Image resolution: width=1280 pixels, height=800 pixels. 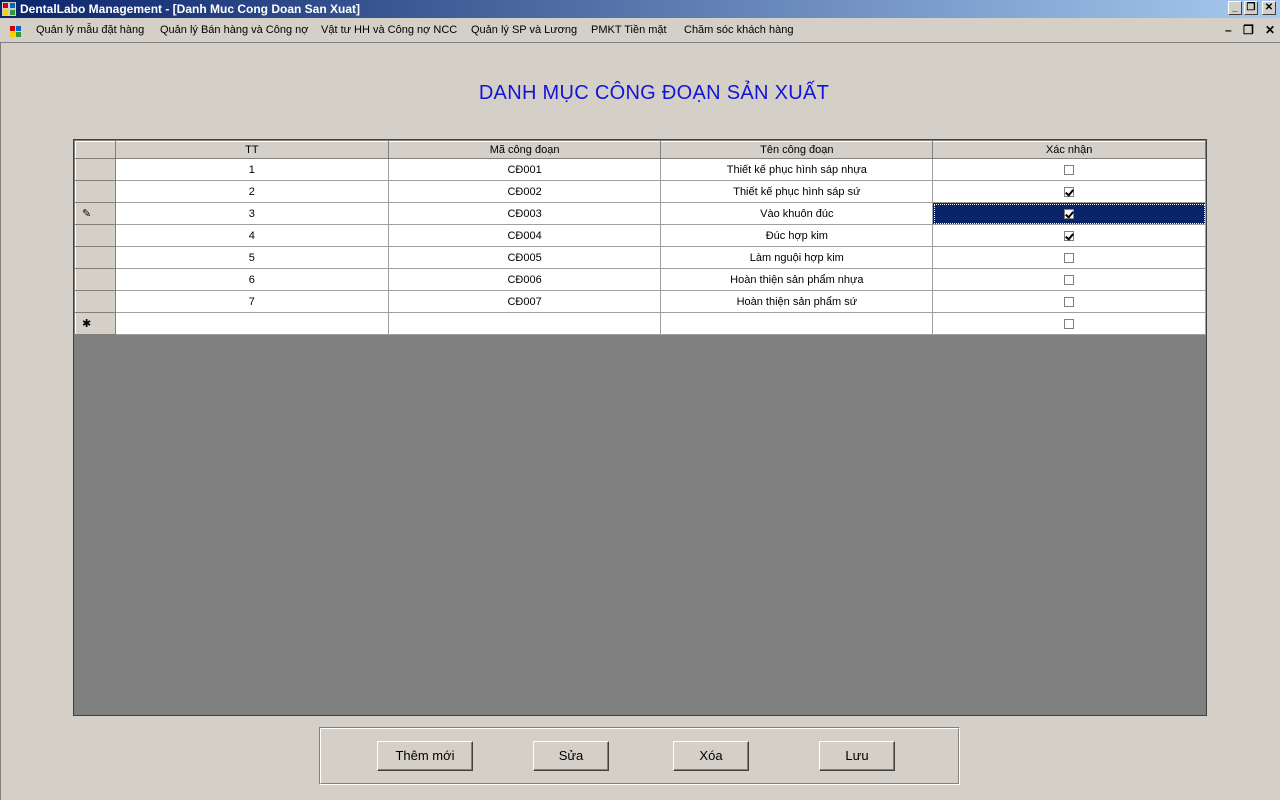 I want to click on cell-tt: 7, so click(x=251, y=301).